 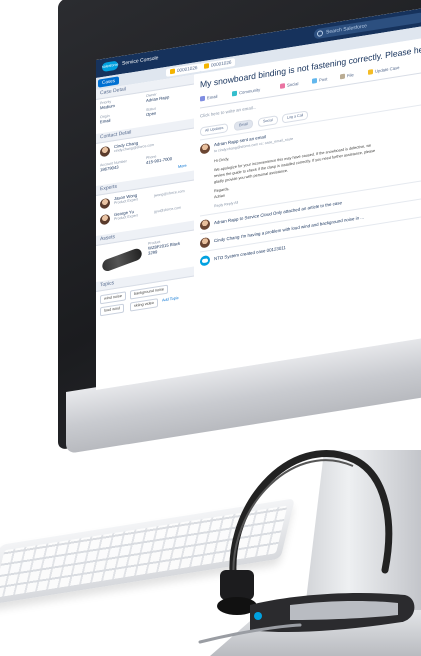 I want to click on expert-email-text: gyu@sforce.com, so click(x=168, y=209).